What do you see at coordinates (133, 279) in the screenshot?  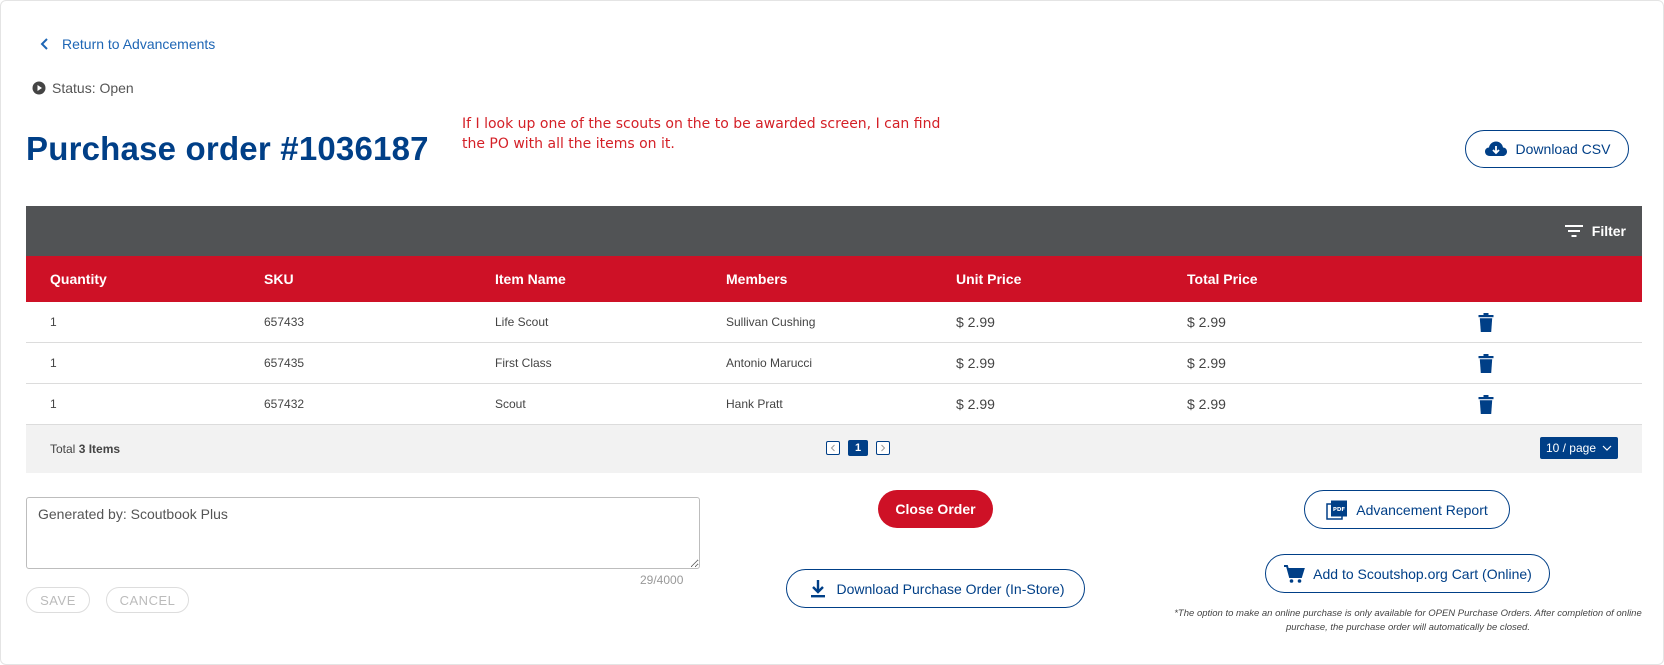 I see `col-quantity: Quantity` at bounding box center [133, 279].